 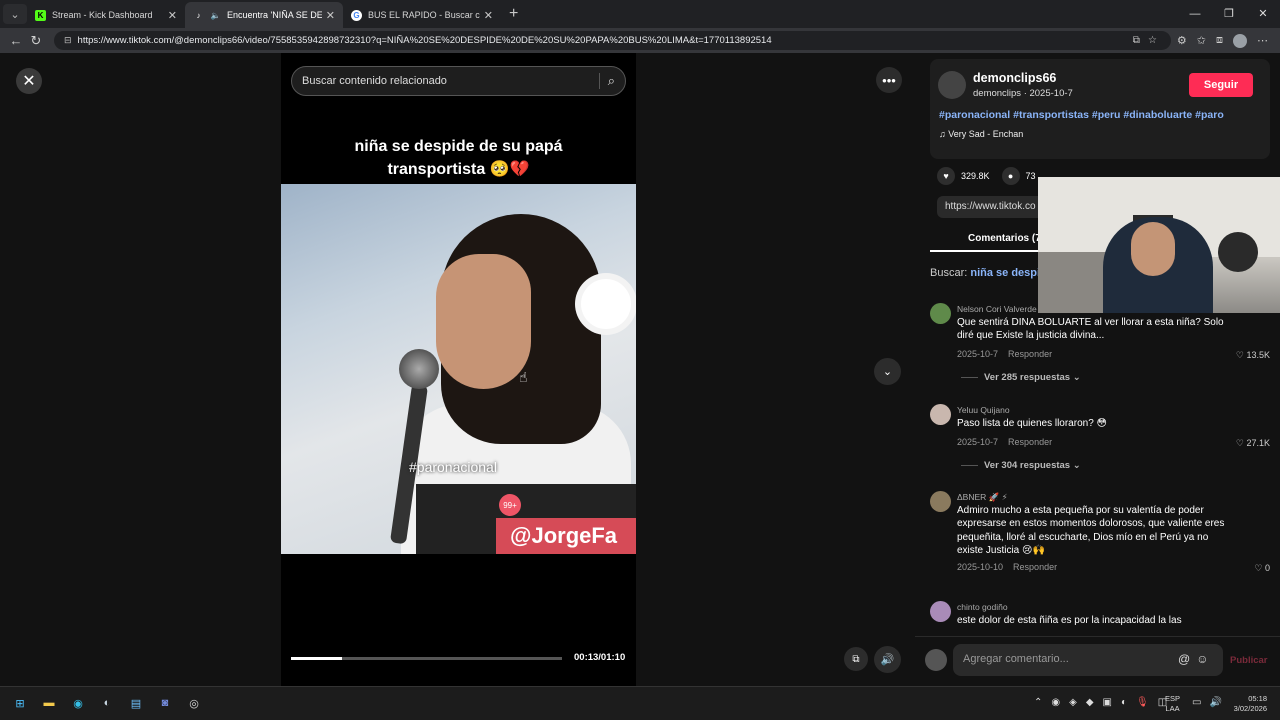 I want to click on pip-icon: ⧉, so click(x=856, y=659).